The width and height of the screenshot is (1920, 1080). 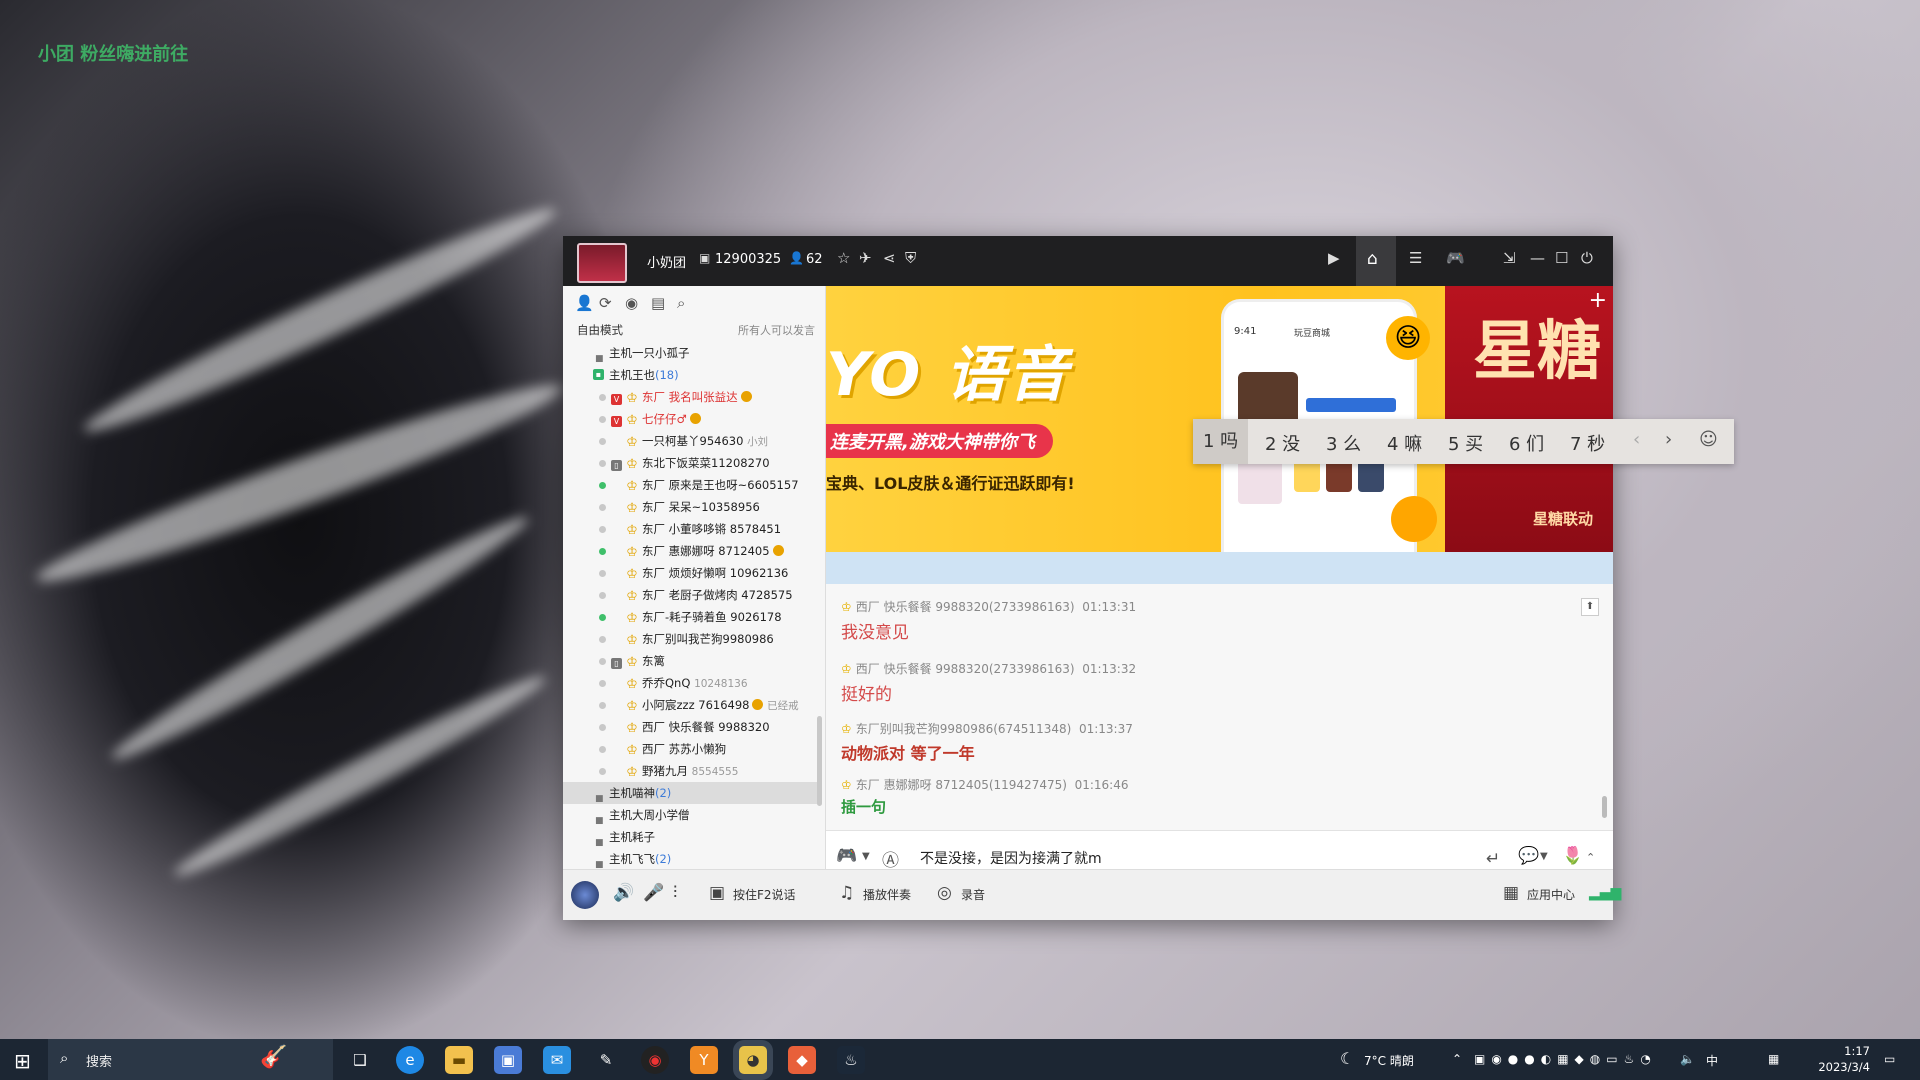 What do you see at coordinates (690, 858) in the screenshot?
I see `channel-row: ■ 主机飞飞(2)` at bounding box center [690, 858].